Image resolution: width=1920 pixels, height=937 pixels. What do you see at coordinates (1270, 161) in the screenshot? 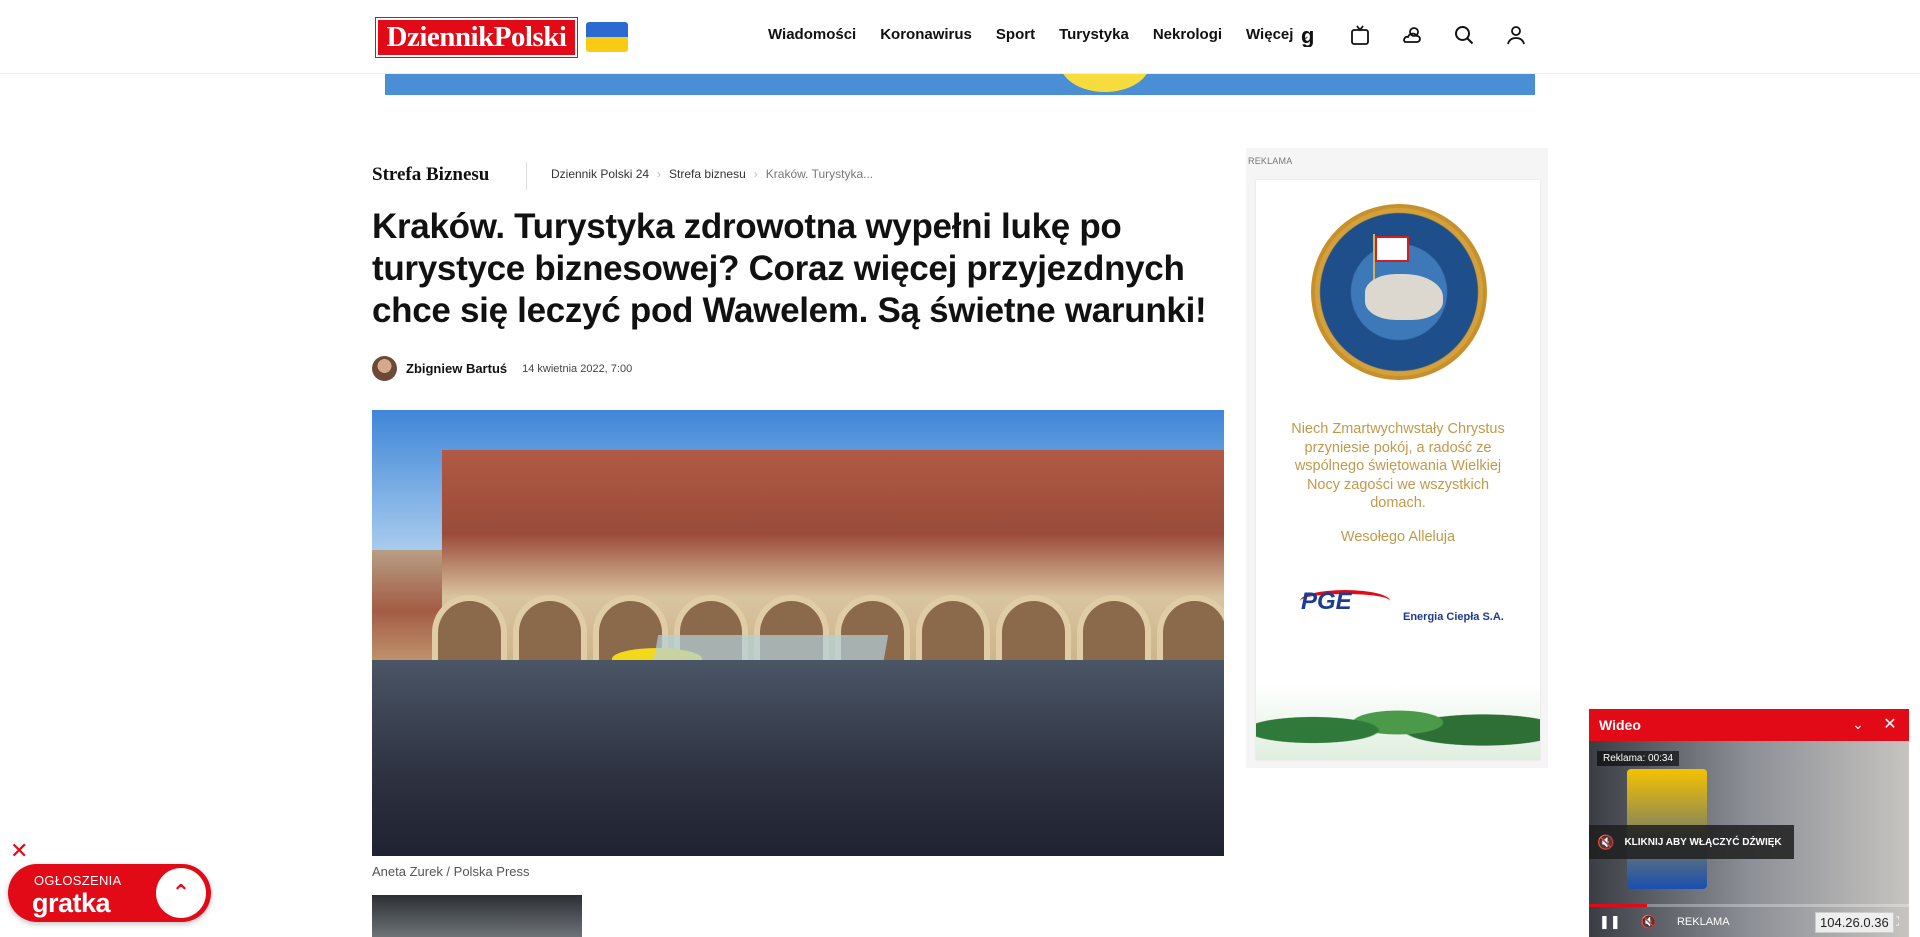
I see `ad-label: REKLAMA` at bounding box center [1270, 161].